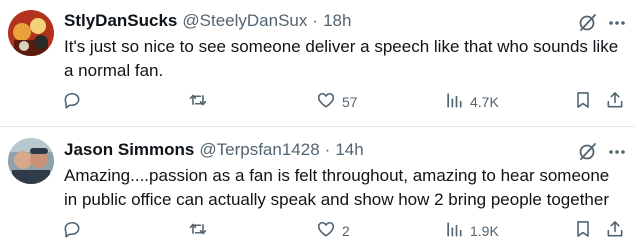 This screenshot has width=634, height=252. Describe the element at coordinates (129, 150) in the screenshot. I see `display-name: Jason Simmons` at that location.